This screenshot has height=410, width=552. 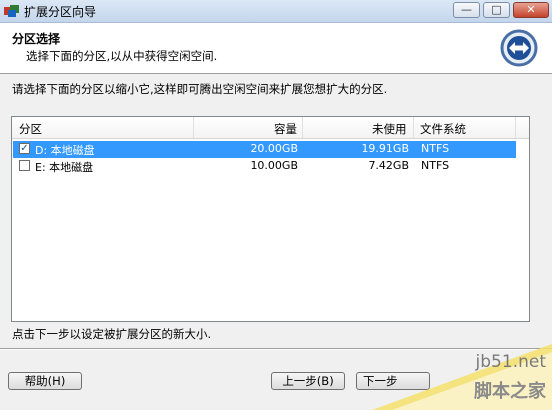 I want to click on partition-name: E: 本地磁盘, so click(x=64, y=167).